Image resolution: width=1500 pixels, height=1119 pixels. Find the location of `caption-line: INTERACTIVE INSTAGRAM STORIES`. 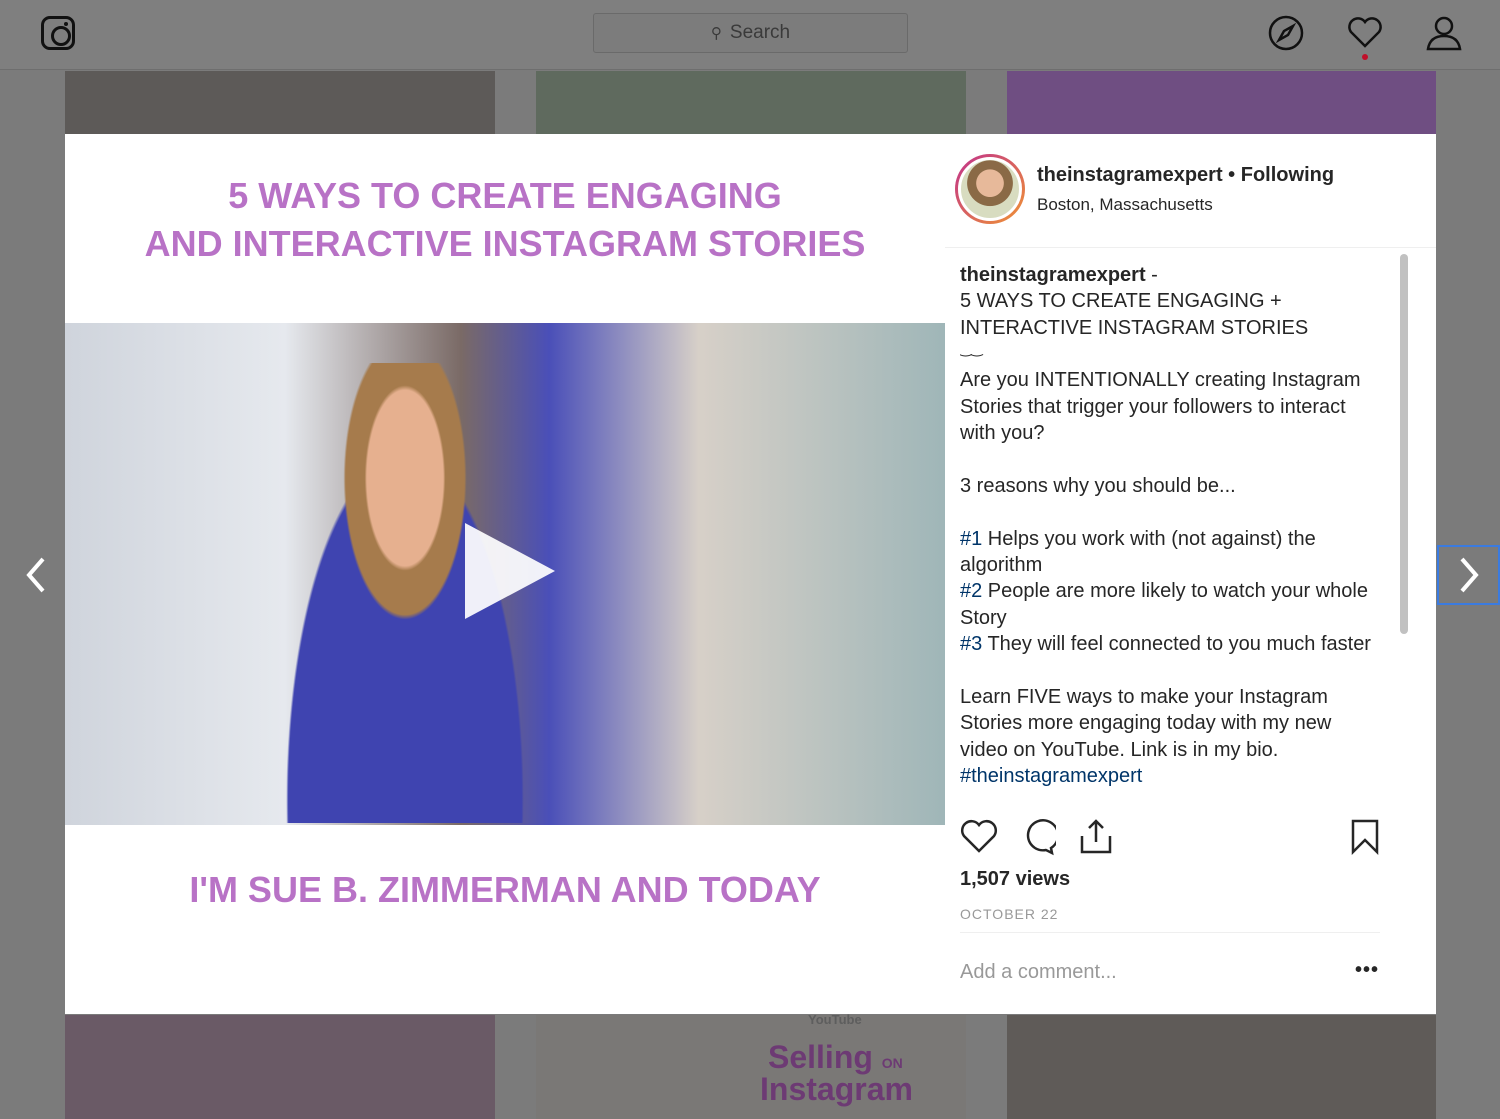

caption-line: INTERACTIVE INSTAGRAM STORIES is located at coordinates (1134, 327).